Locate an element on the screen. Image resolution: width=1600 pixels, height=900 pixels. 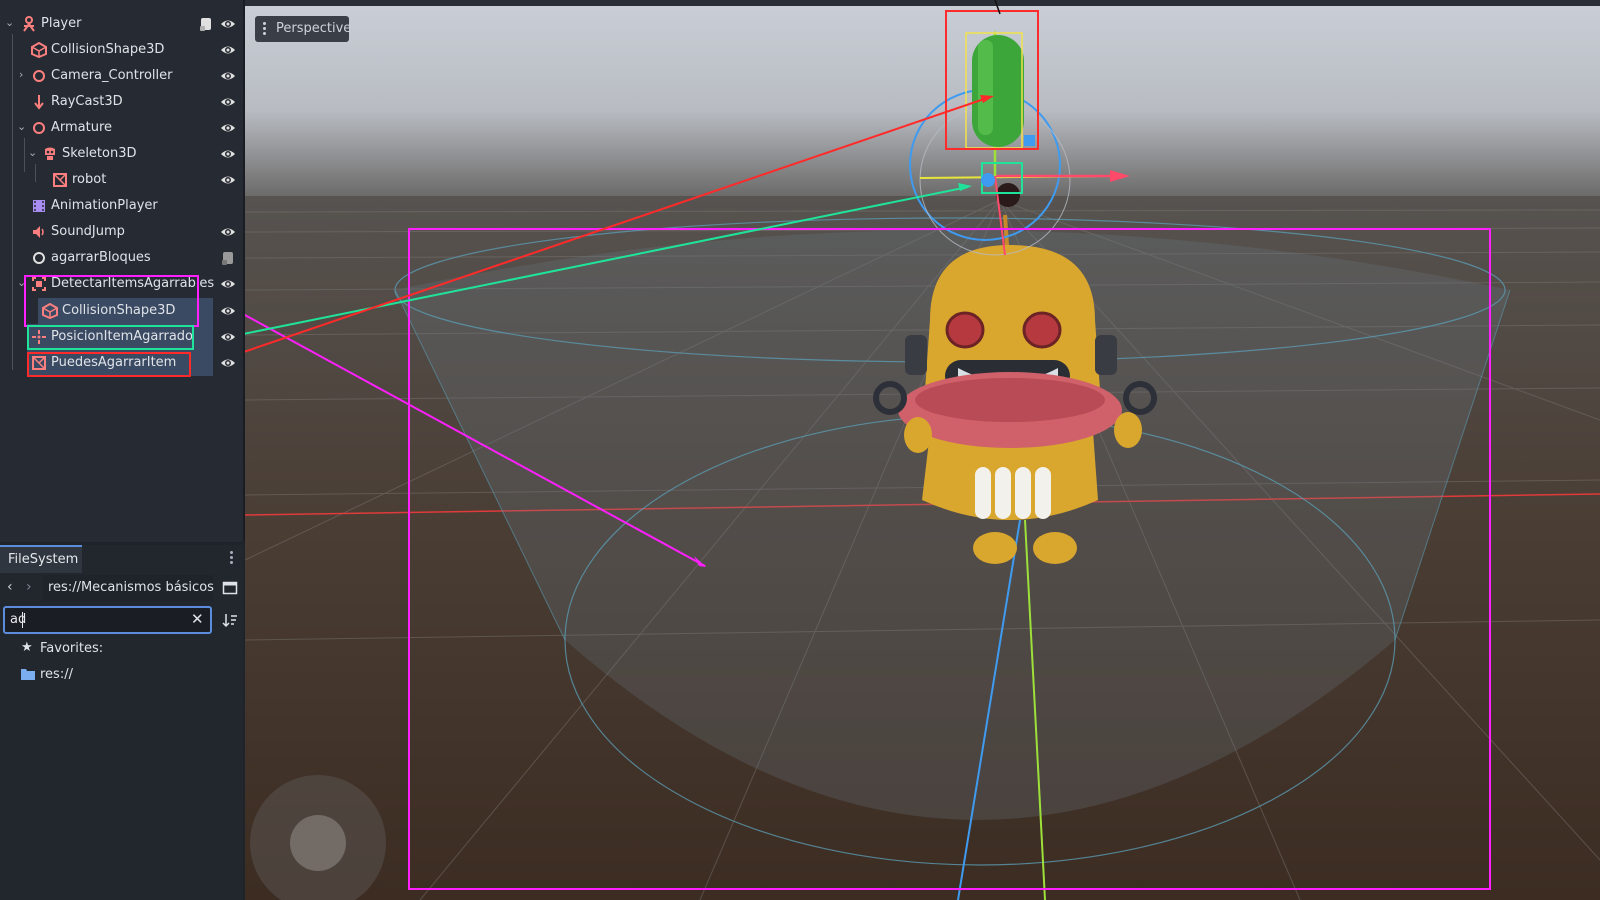
perspective-menu-button: Perspective is located at coordinates (303, 29).